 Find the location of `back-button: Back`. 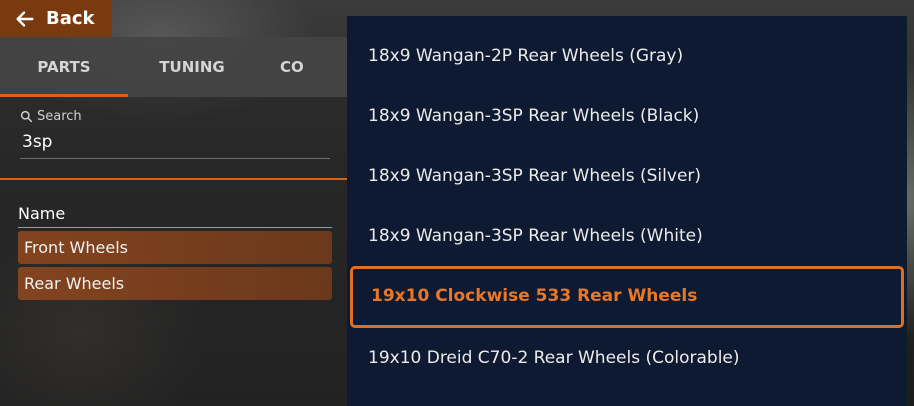

back-button: Back is located at coordinates (56, 18).